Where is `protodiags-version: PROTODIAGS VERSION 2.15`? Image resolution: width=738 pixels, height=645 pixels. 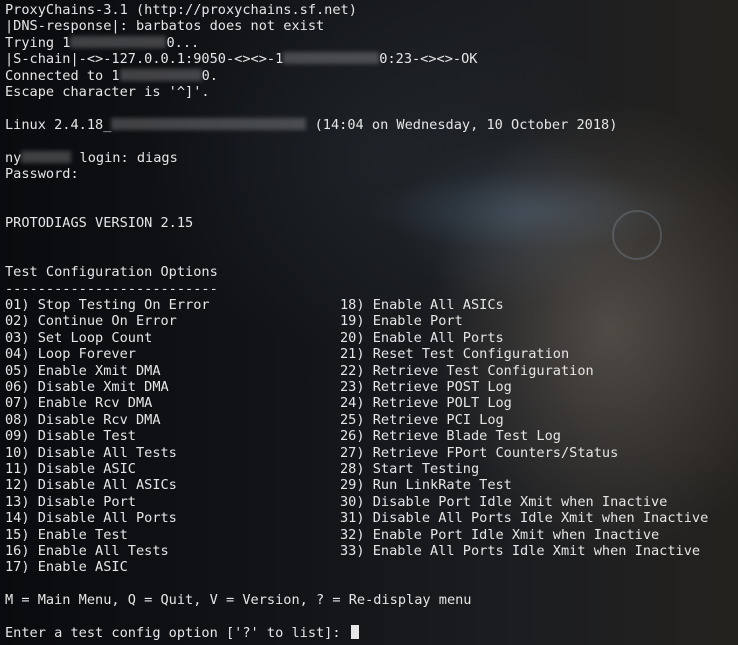
protodiags-version: PROTODIAGS VERSION 2.15 is located at coordinates (99, 223).